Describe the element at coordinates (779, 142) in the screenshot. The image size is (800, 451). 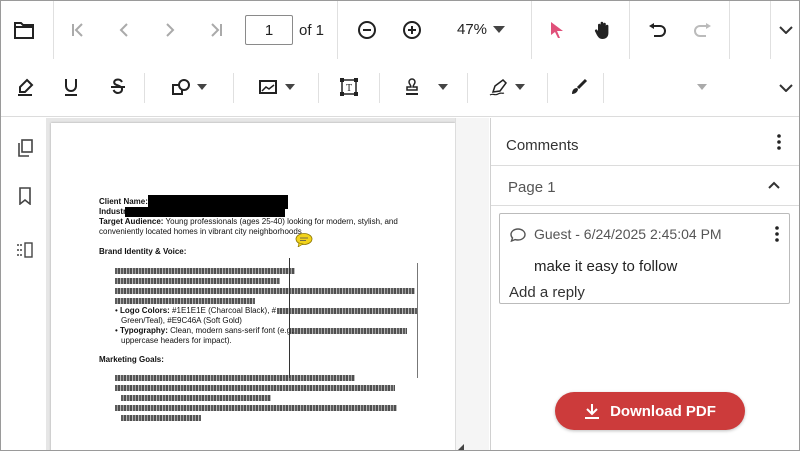
I see `comments-menu-button` at that location.